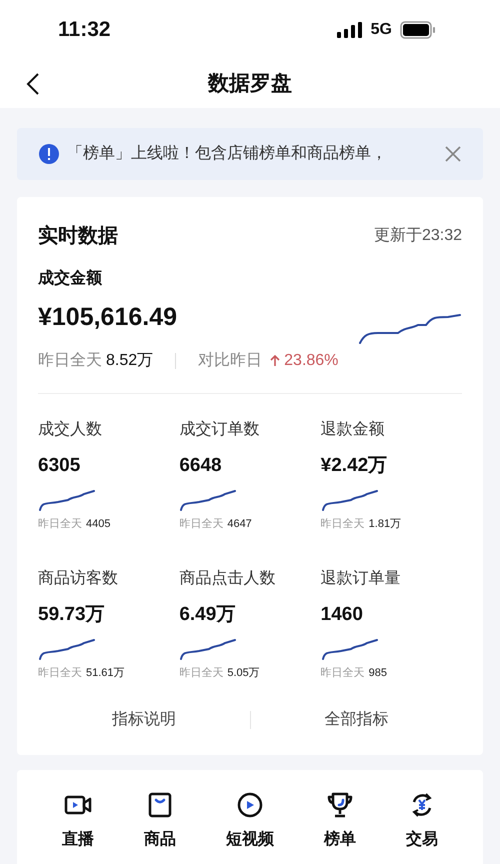 The height and width of the screenshot is (864, 500). Describe the element at coordinates (227, 578) in the screenshot. I see `metric-label: 商品点击人数` at that location.